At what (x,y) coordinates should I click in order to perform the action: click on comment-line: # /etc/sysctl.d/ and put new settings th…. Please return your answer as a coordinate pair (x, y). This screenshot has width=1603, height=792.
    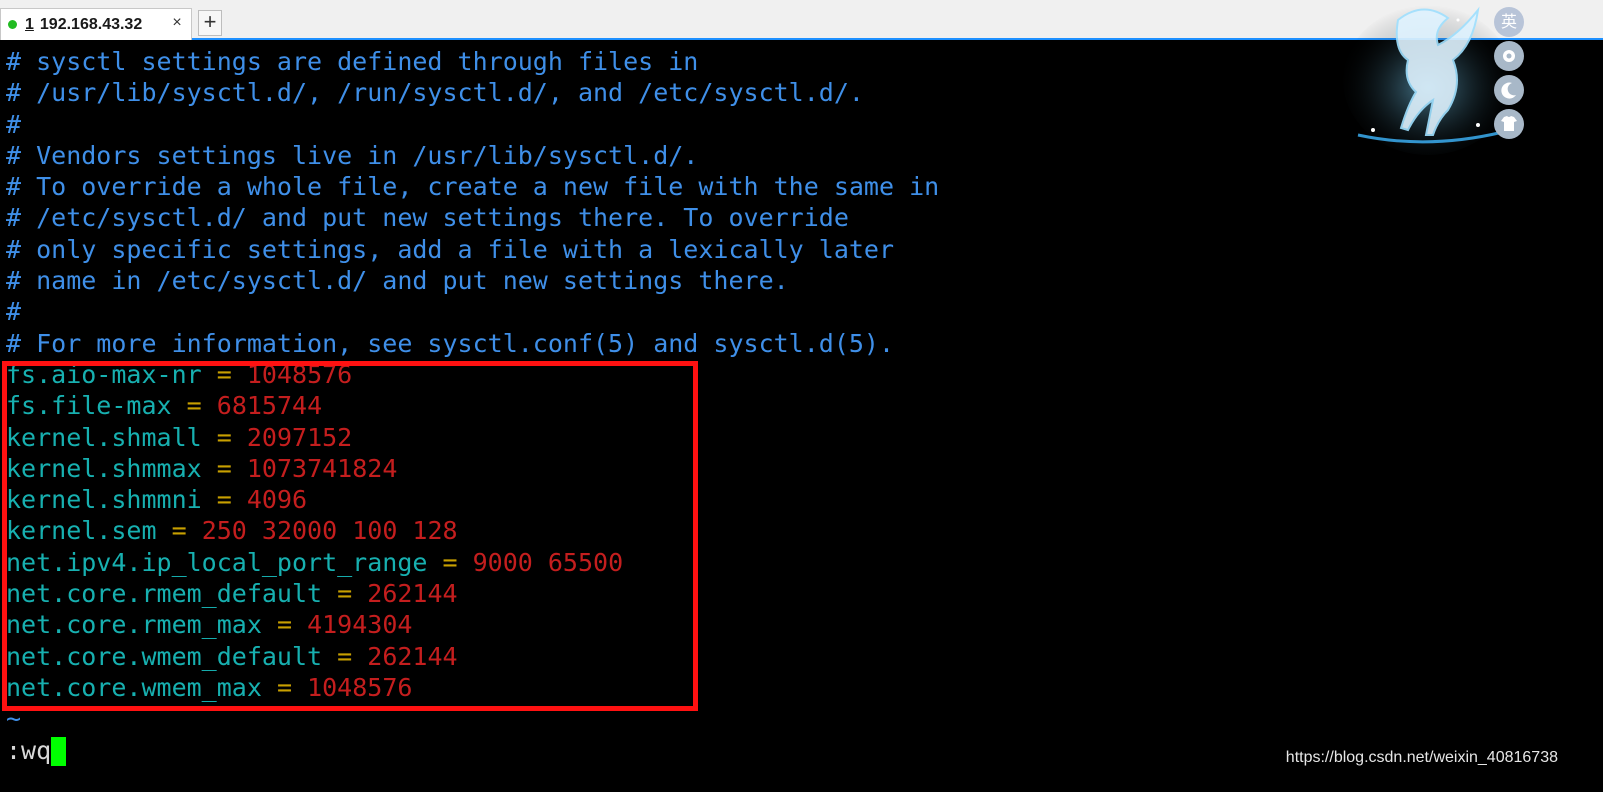
    Looking at the image, I should click on (427, 218).